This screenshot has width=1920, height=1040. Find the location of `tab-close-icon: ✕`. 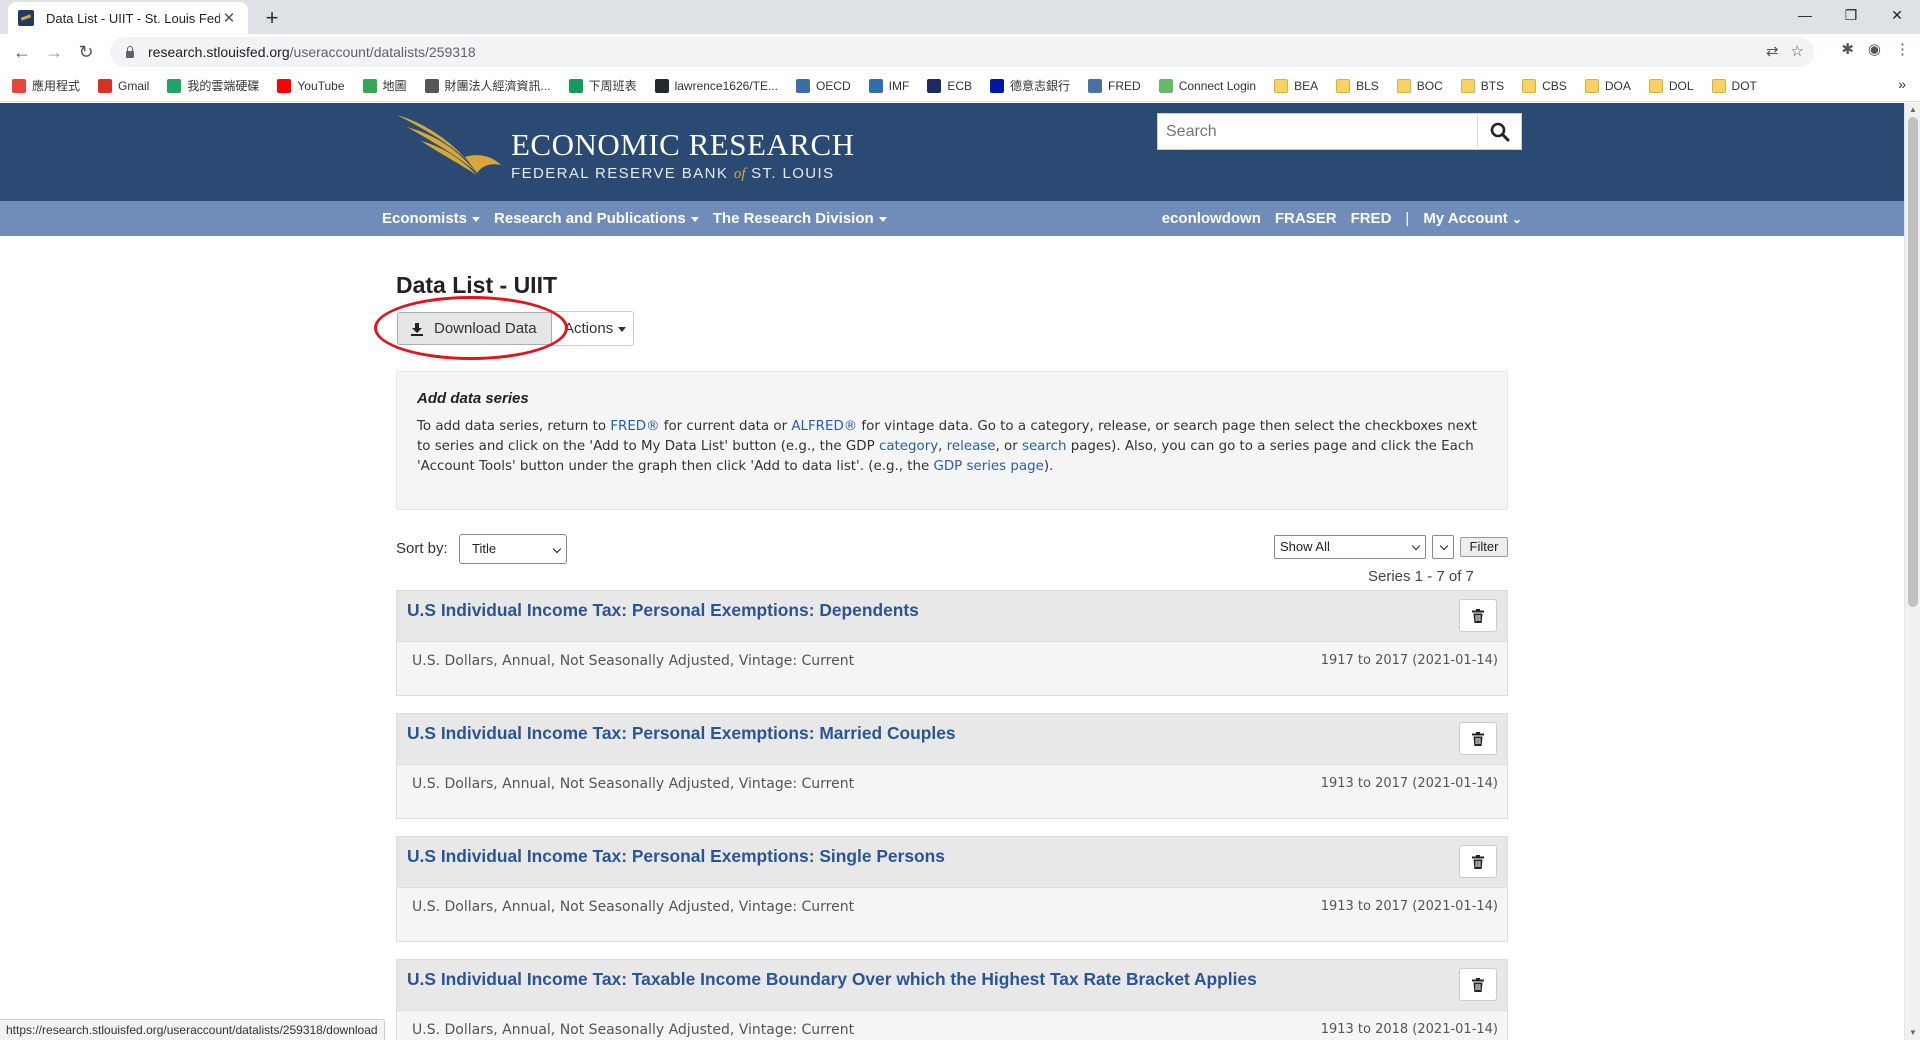

tab-close-icon: ✕ is located at coordinates (229, 18).